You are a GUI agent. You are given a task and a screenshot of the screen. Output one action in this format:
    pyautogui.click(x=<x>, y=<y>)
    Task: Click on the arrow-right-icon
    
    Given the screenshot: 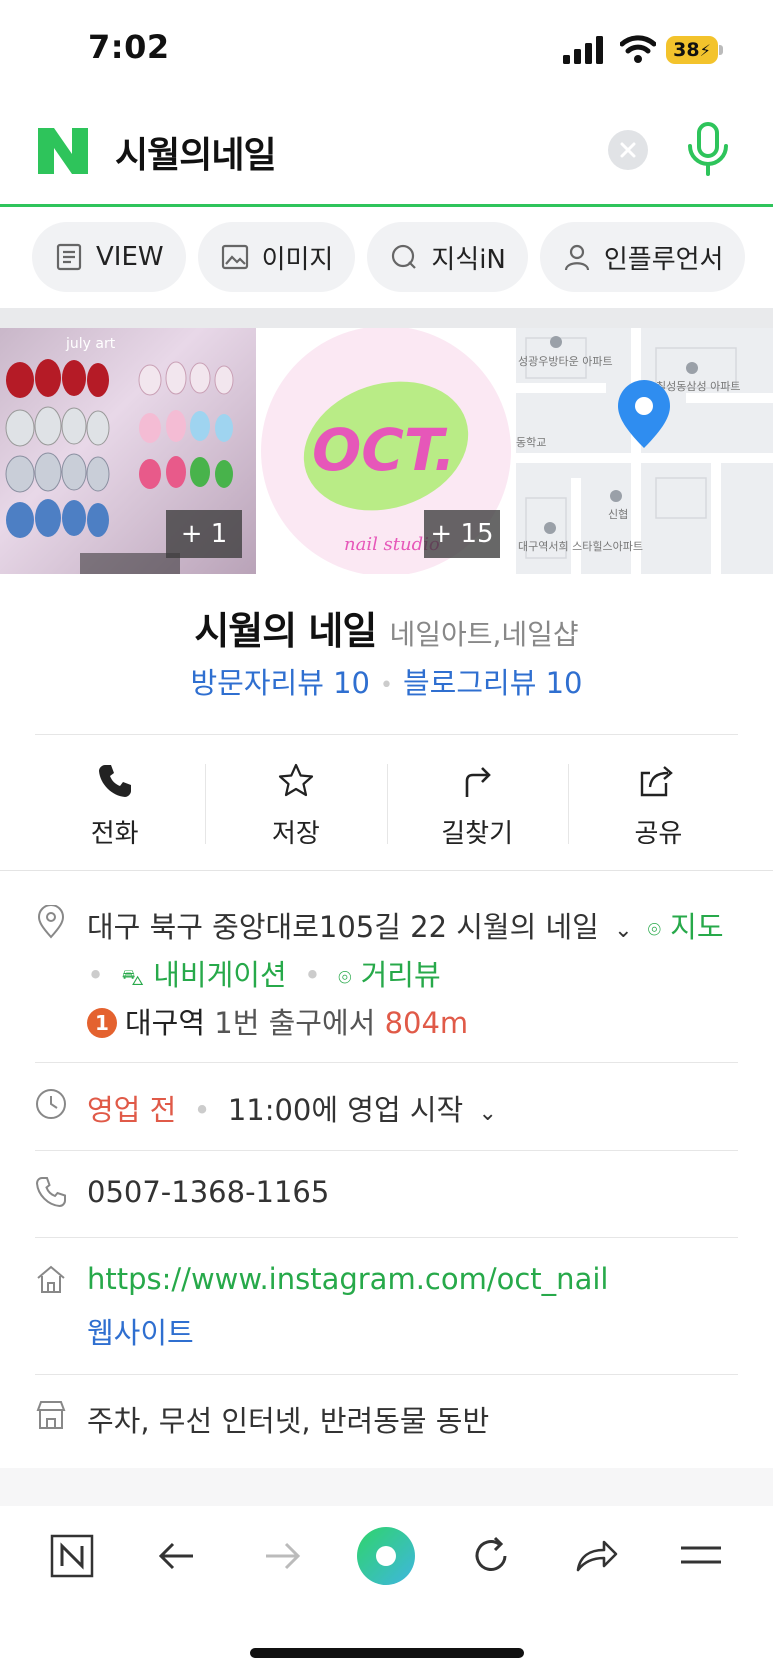 What is the action you would take?
    pyautogui.click(x=282, y=1556)
    